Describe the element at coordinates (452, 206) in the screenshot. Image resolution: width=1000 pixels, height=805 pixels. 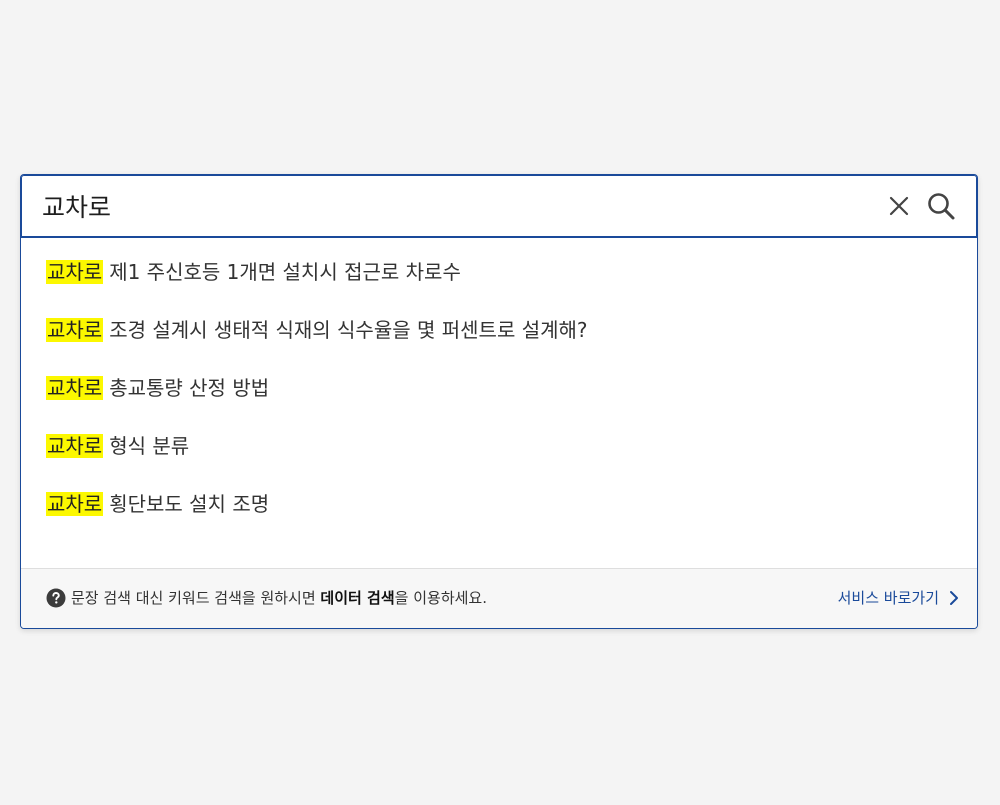
I see `search-input` at that location.